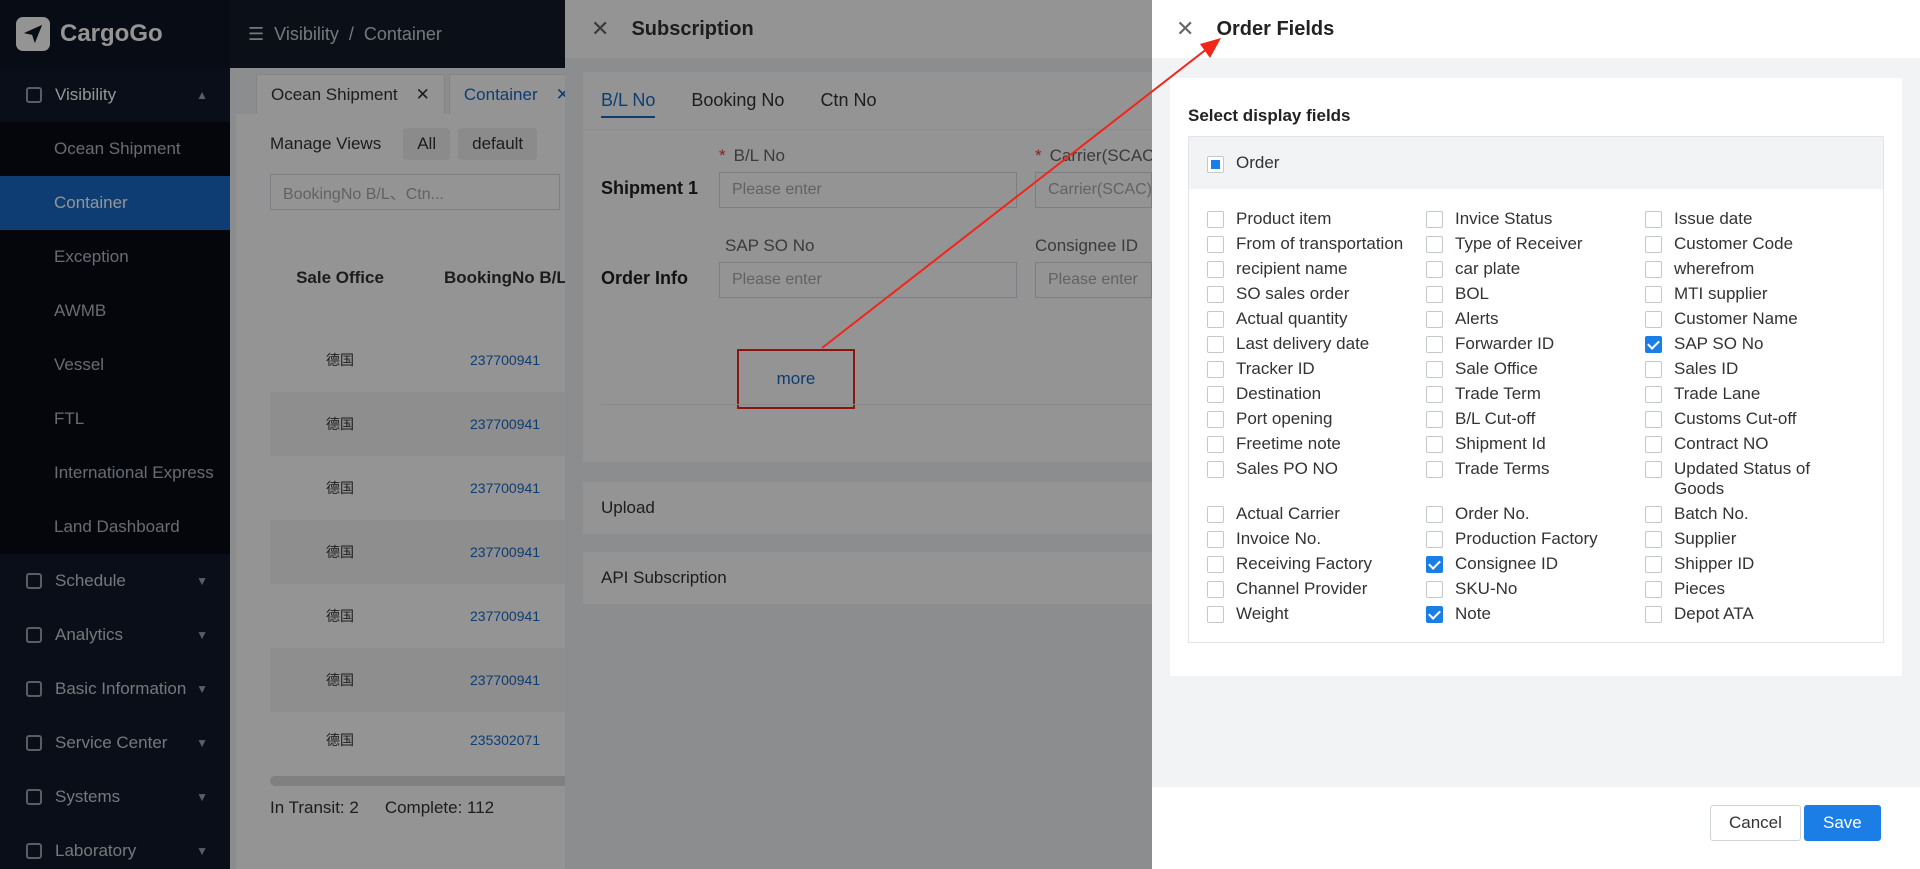 This screenshot has width=1920, height=869. What do you see at coordinates (1754, 369) in the screenshot?
I see `field-option: Sales ID` at bounding box center [1754, 369].